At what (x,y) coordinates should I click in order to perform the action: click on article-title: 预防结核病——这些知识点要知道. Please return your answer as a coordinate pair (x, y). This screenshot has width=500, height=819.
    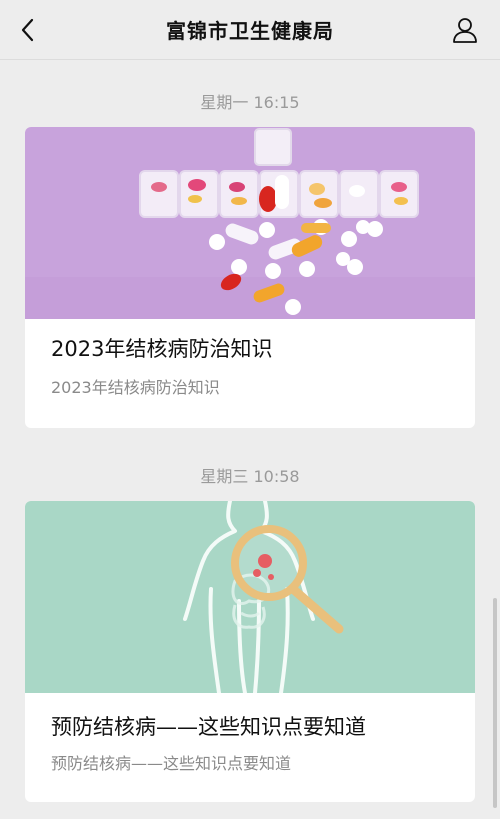
    Looking at the image, I should click on (208, 727).